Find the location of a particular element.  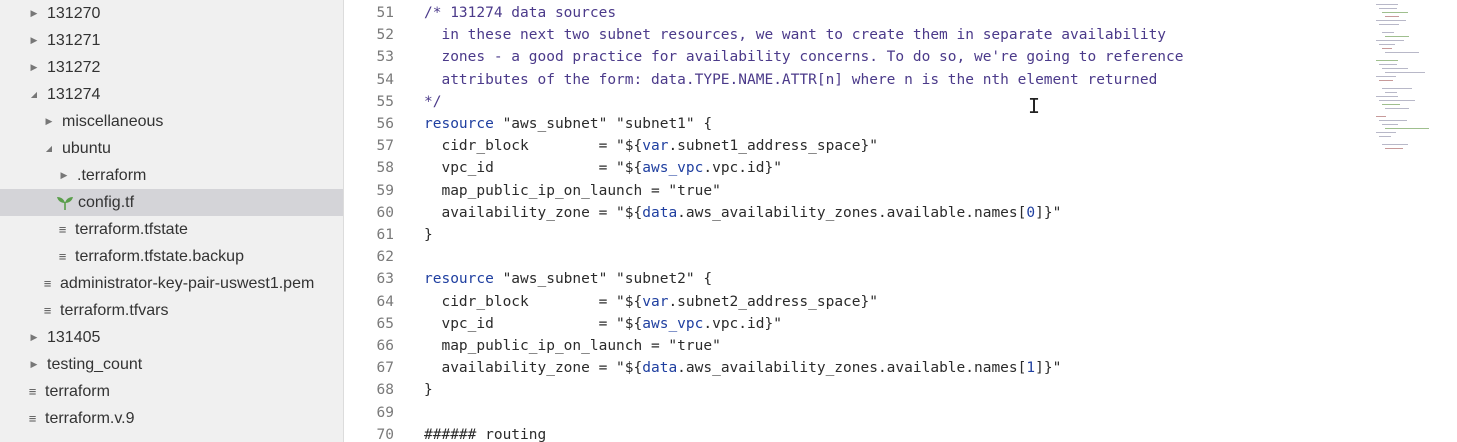

tree-item-label: terraform is located at coordinates (77, 391).